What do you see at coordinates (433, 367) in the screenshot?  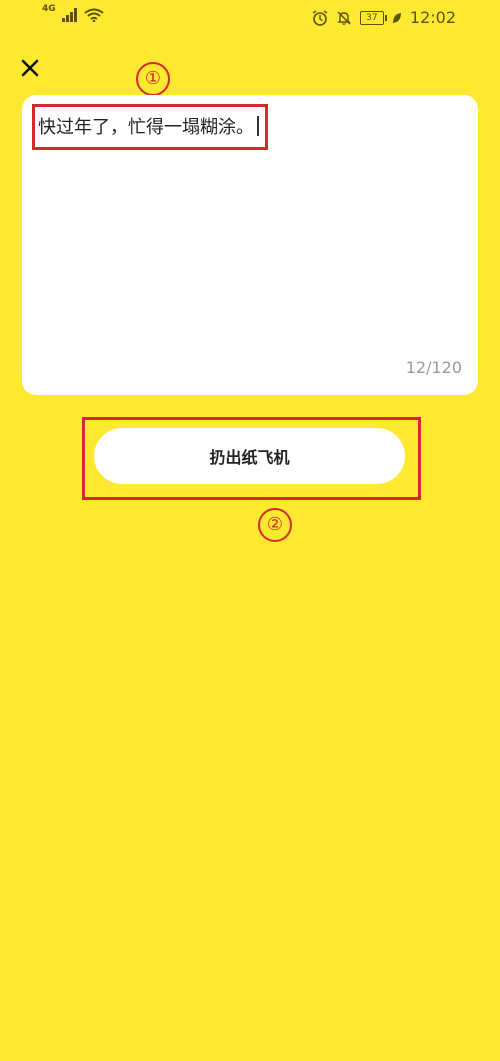 I see `character-count: 12/120` at bounding box center [433, 367].